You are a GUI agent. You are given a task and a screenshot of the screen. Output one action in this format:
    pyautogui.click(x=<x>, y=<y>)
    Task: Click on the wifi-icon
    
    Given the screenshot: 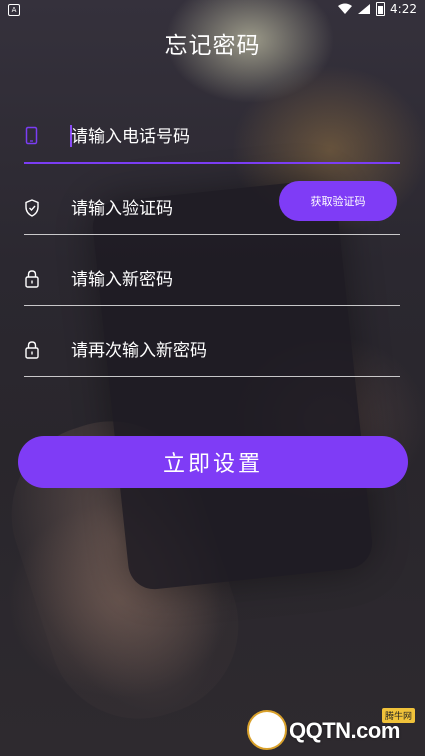 What is the action you would take?
    pyautogui.click(x=345, y=8)
    